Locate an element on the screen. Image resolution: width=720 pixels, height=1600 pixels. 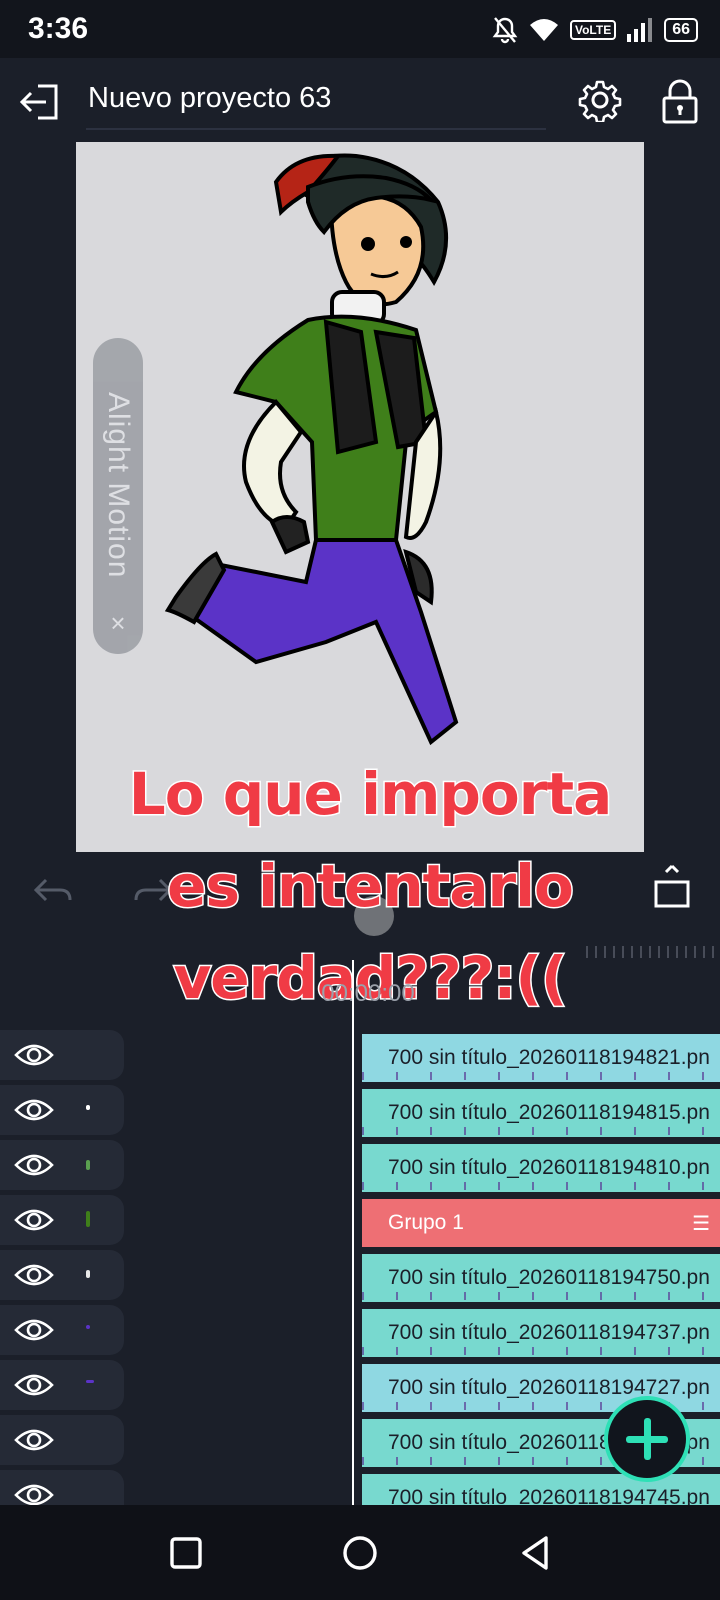
group-track: Grupo 1 ☰ is located at coordinates (541, 1223).